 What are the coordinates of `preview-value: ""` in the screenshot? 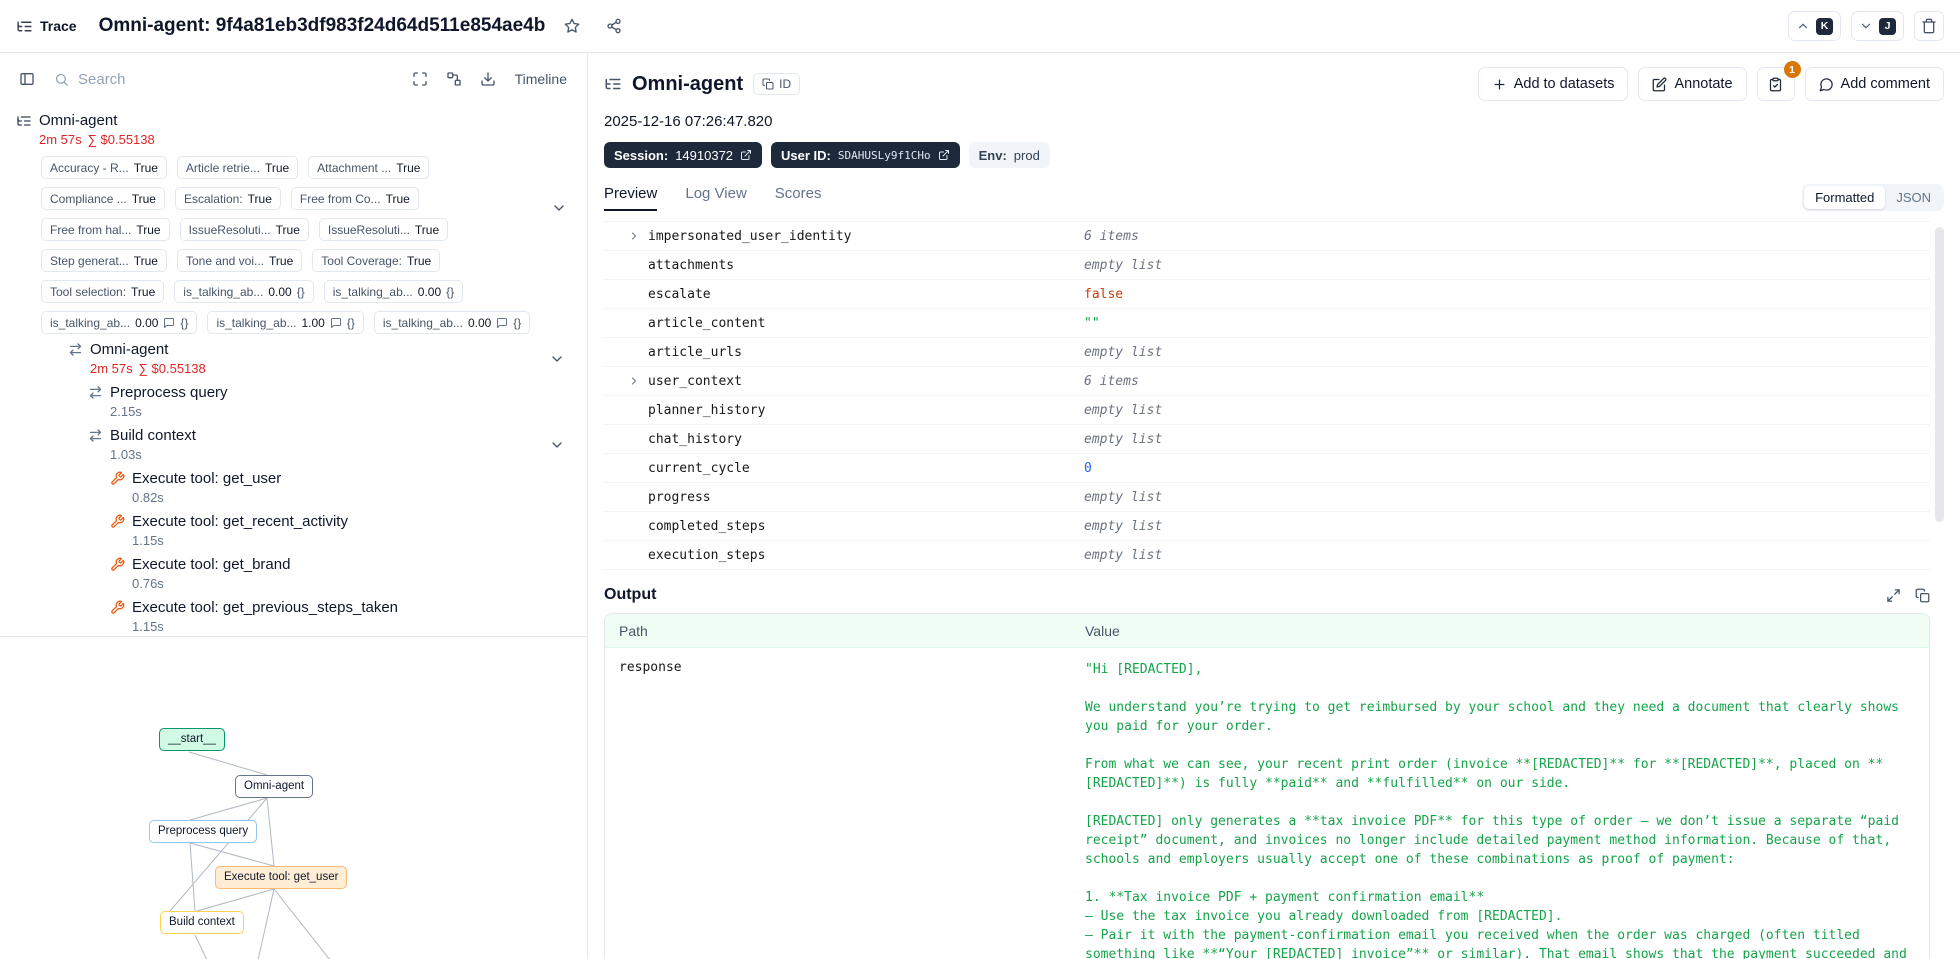 It's located at (1092, 323).